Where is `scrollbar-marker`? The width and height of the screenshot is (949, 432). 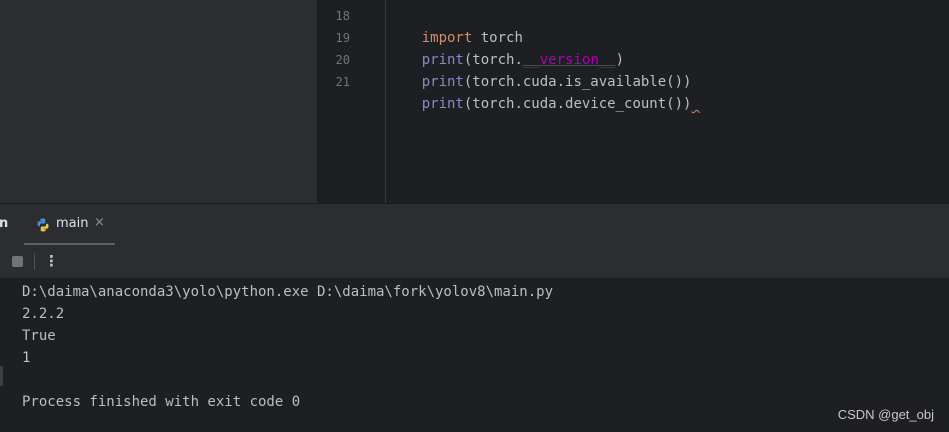
scrollbar-marker is located at coordinates (1, 376).